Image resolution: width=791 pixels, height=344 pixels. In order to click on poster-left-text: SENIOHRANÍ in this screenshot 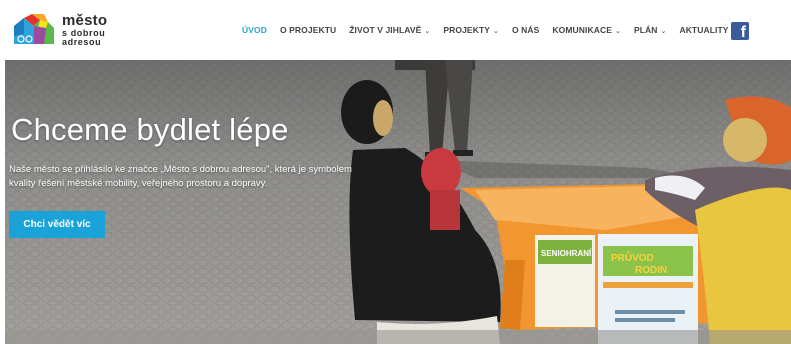, I will do `click(566, 253)`.